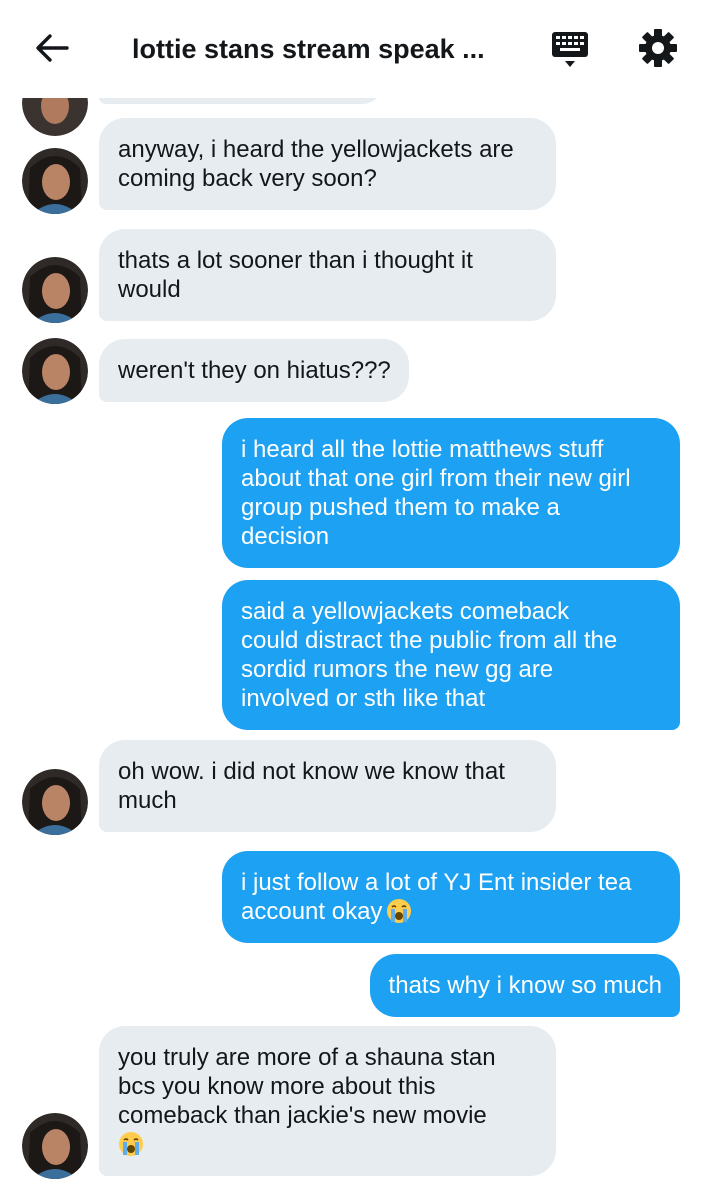 This screenshot has width=702, height=1200. What do you see at coordinates (570, 54) in the screenshot?
I see `keyboard-icon` at bounding box center [570, 54].